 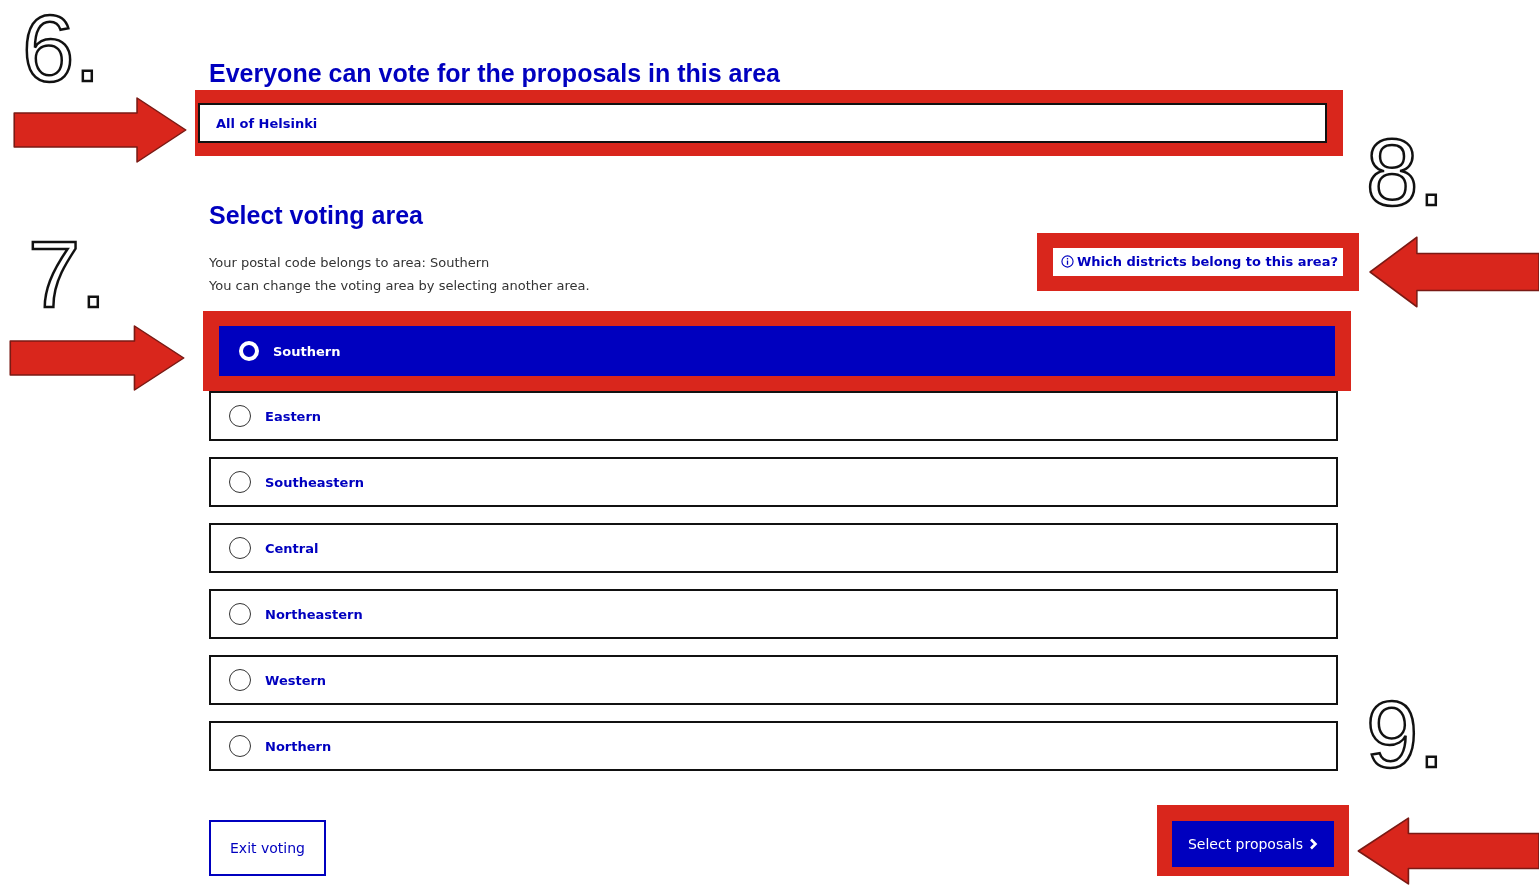 I want to click on area-option: Central, so click(x=773, y=548).